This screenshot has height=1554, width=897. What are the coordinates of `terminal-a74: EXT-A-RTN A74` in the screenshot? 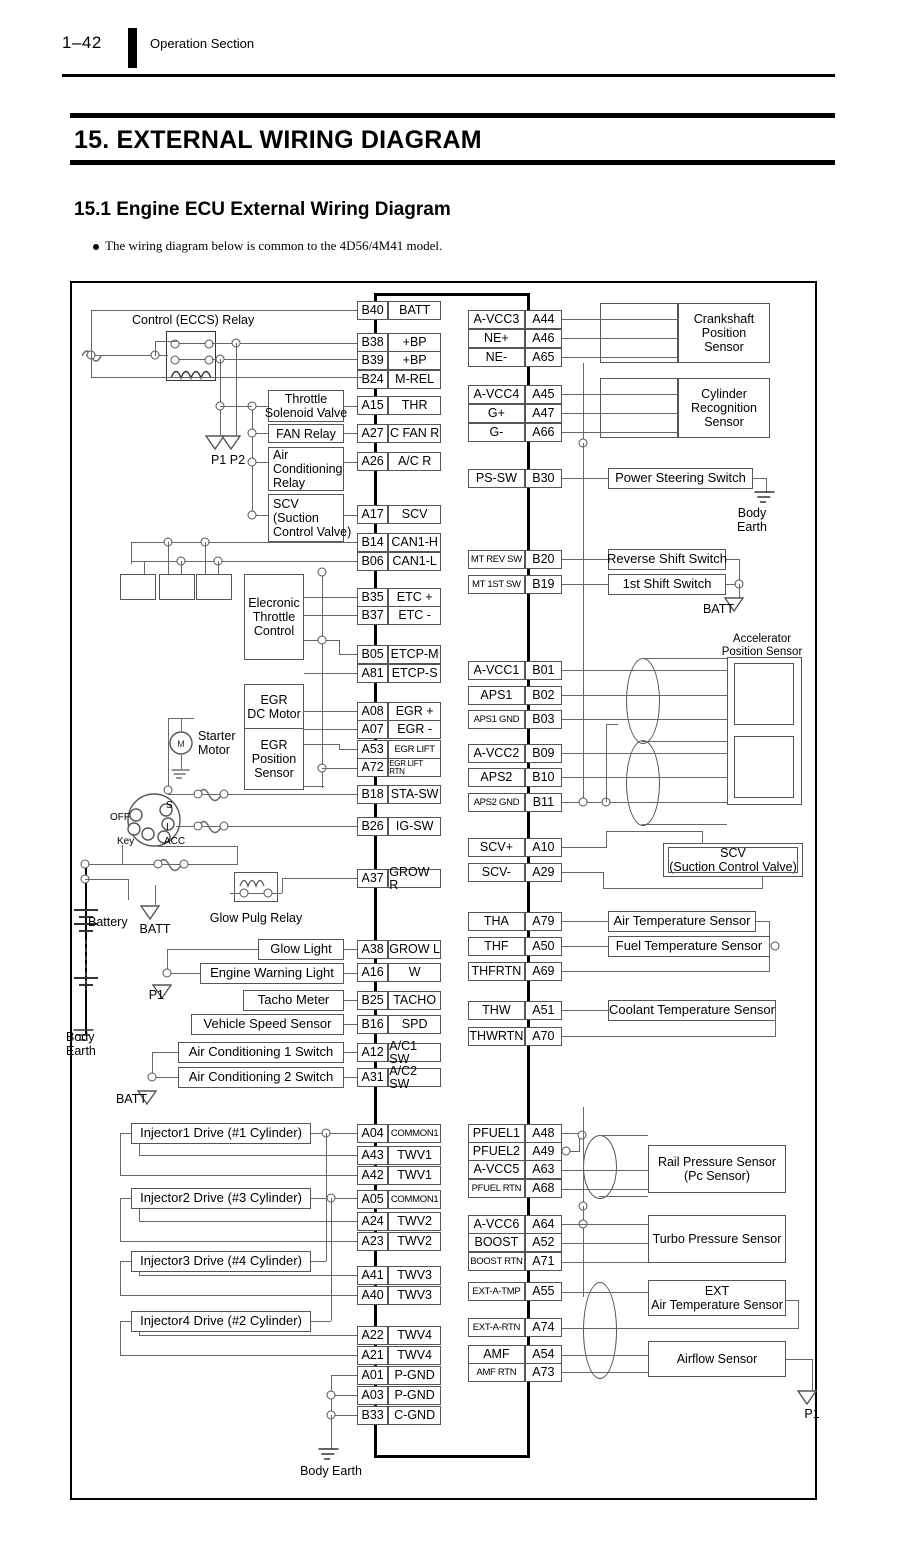 It's located at (515, 1327).